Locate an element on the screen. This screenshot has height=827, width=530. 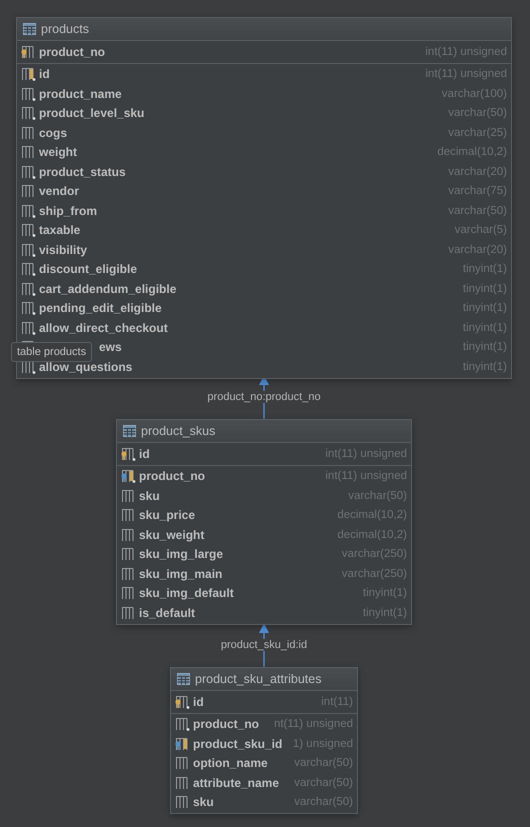
column-name: product_level_sku is located at coordinates (91, 113).